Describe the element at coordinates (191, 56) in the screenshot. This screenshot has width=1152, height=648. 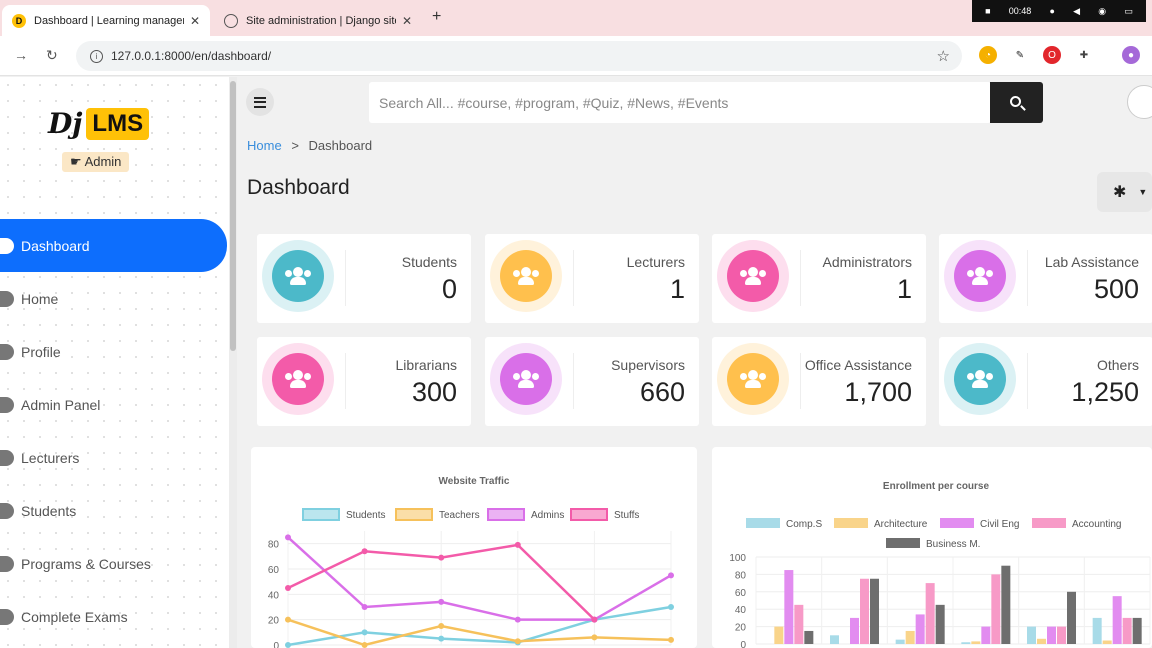
I see `url-text: 127.0.0.1:8000/en/dashboard/` at that location.